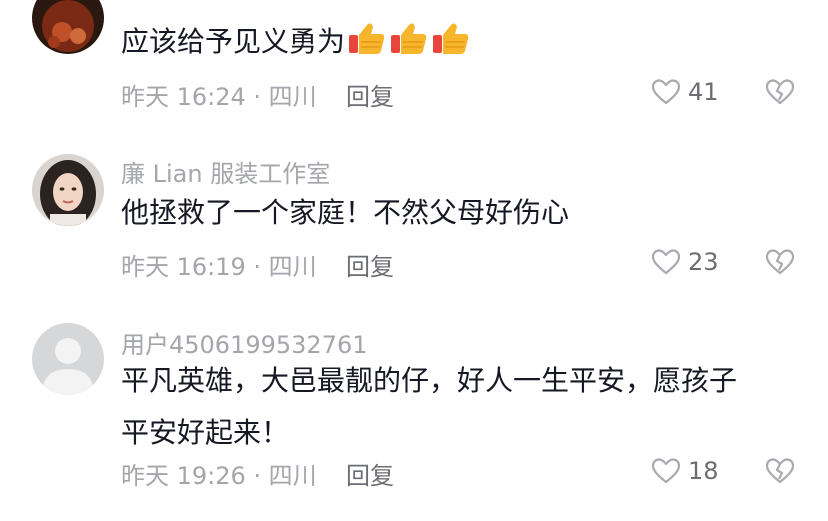 The image size is (828, 521). I want to click on comment-username: 廉 Lian 服装工作室, so click(225, 171).